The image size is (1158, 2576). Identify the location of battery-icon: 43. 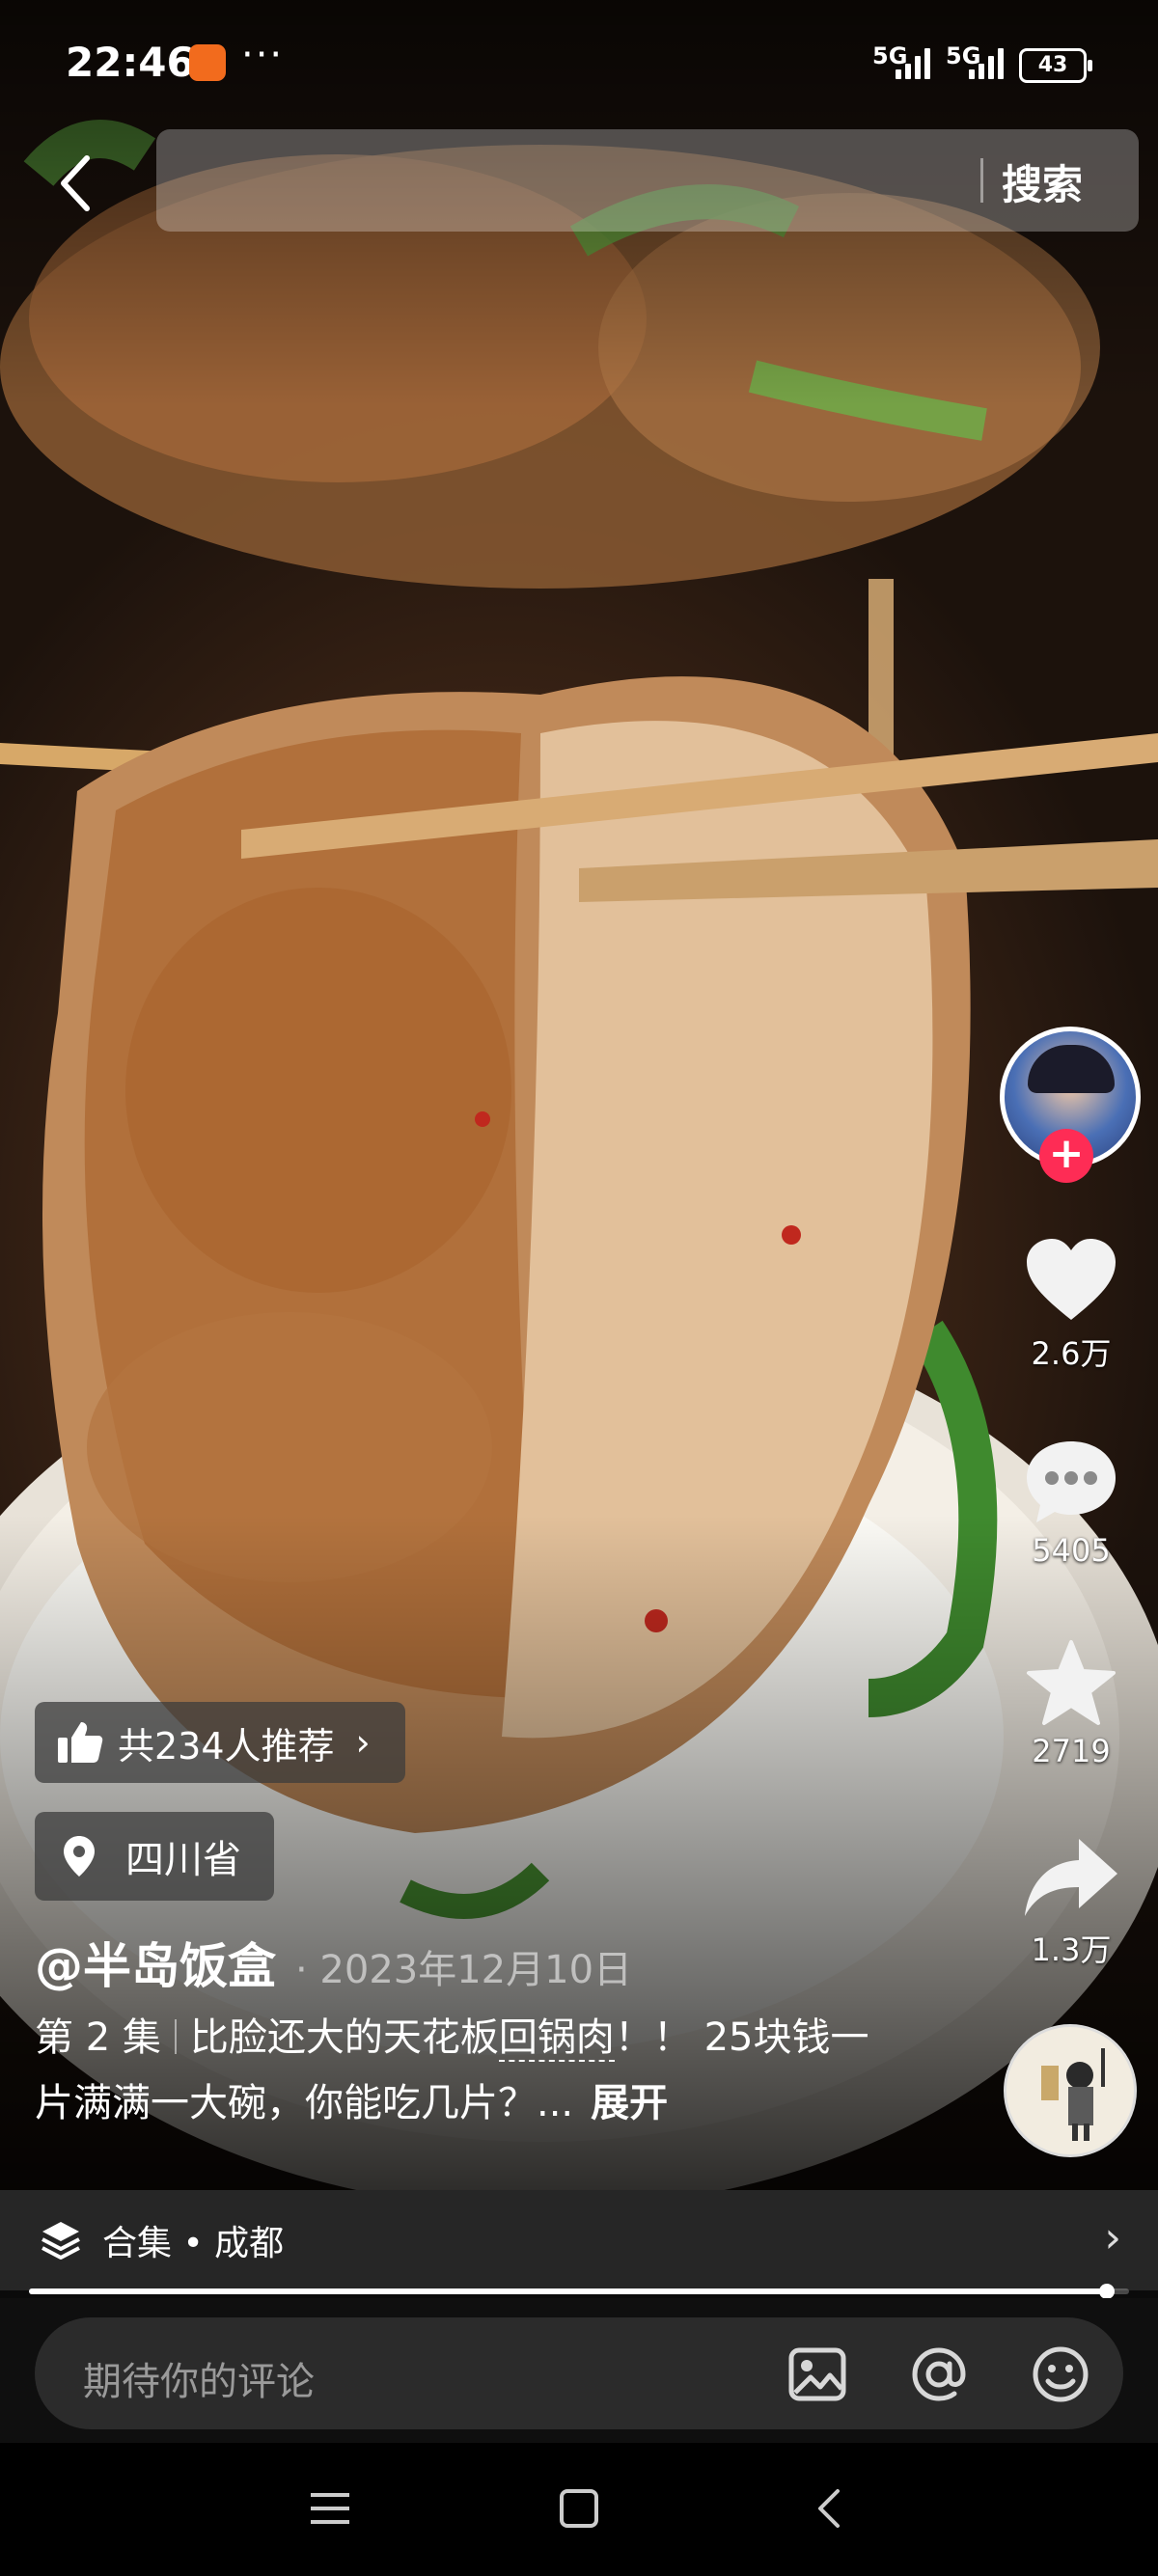
(1055, 65).